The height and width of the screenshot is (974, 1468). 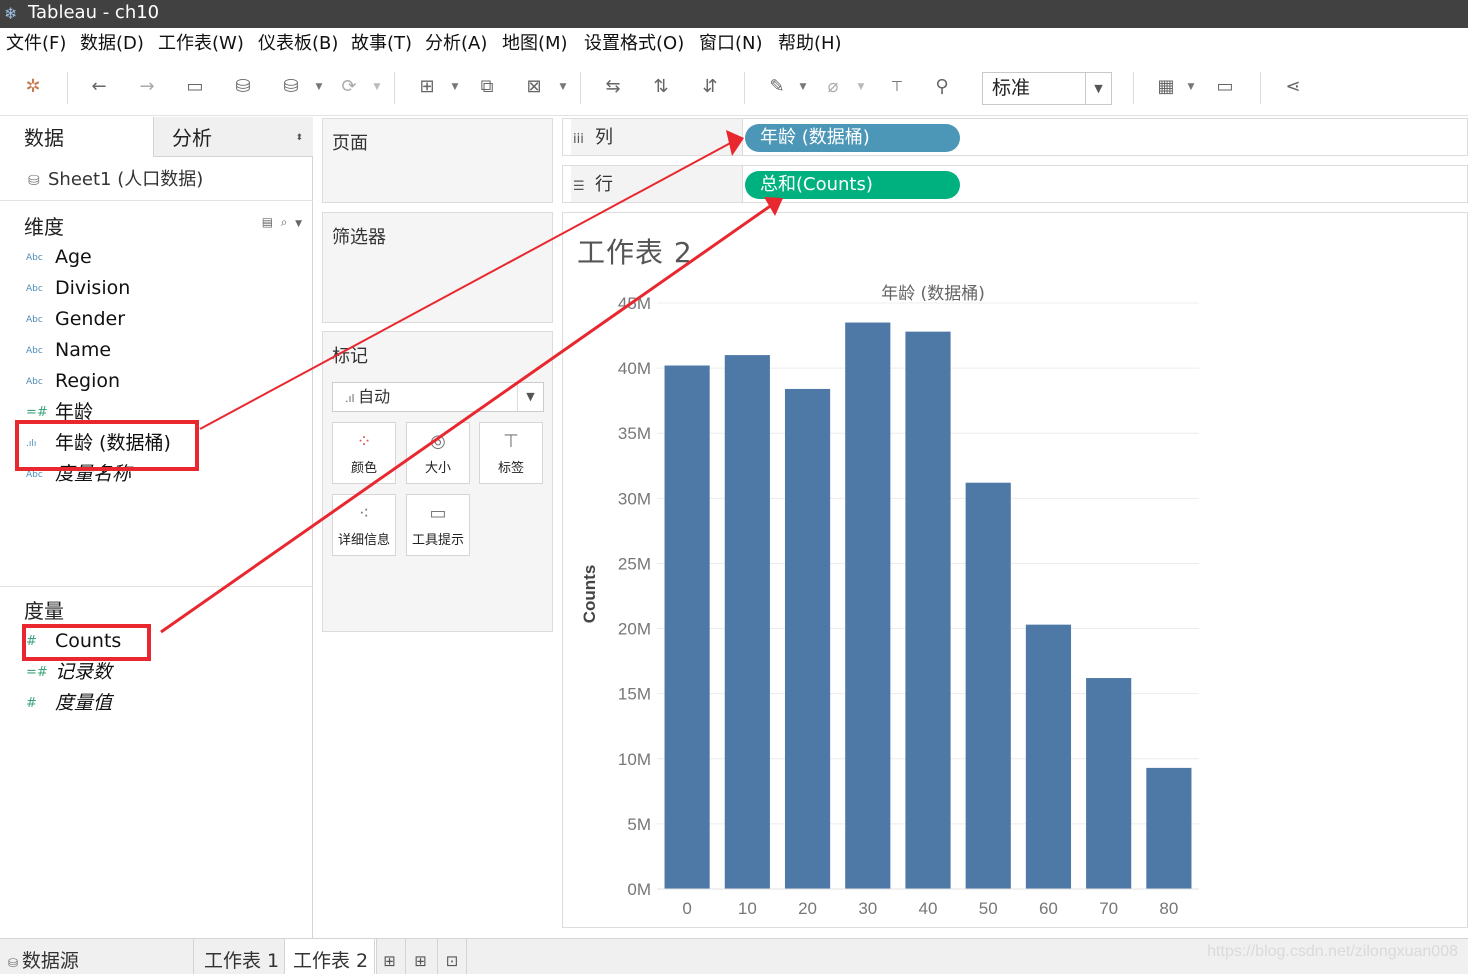 I want to click on field-region: Abc Region, so click(x=73, y=381).